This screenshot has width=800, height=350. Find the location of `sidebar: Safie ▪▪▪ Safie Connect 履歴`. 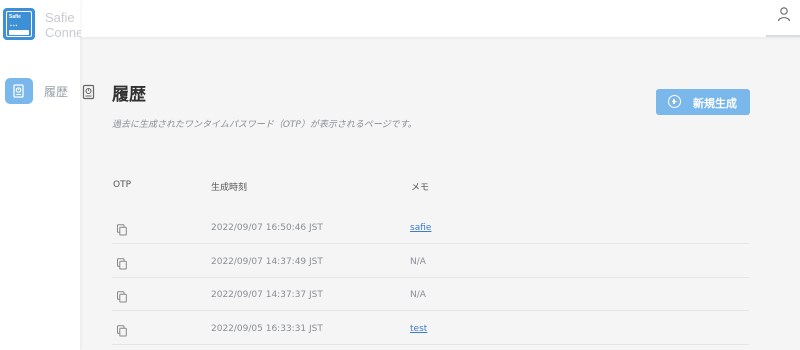

sidebar: Safie ▪▪▪ Safie Connect 履歴 is located at coordinates (40, 175).